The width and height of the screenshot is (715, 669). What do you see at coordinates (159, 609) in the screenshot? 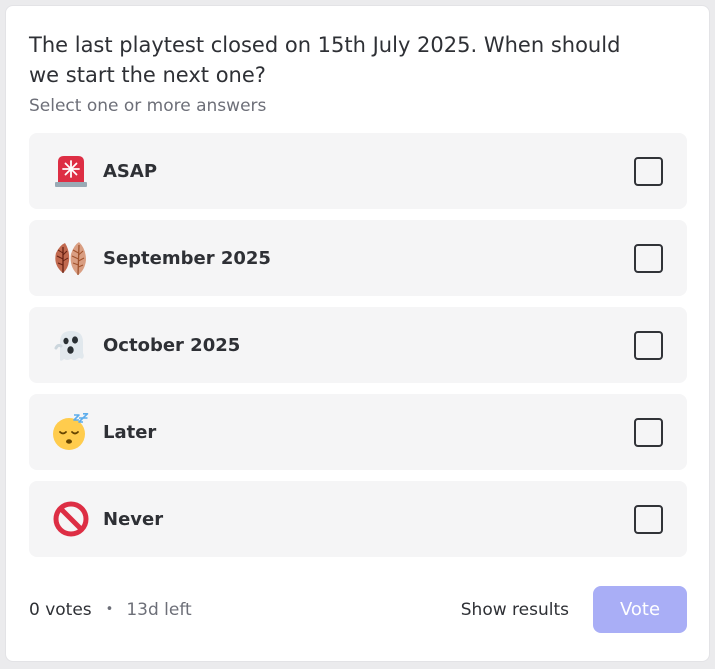
I see `time-left: 13d left` at bounding box center [159, 609].